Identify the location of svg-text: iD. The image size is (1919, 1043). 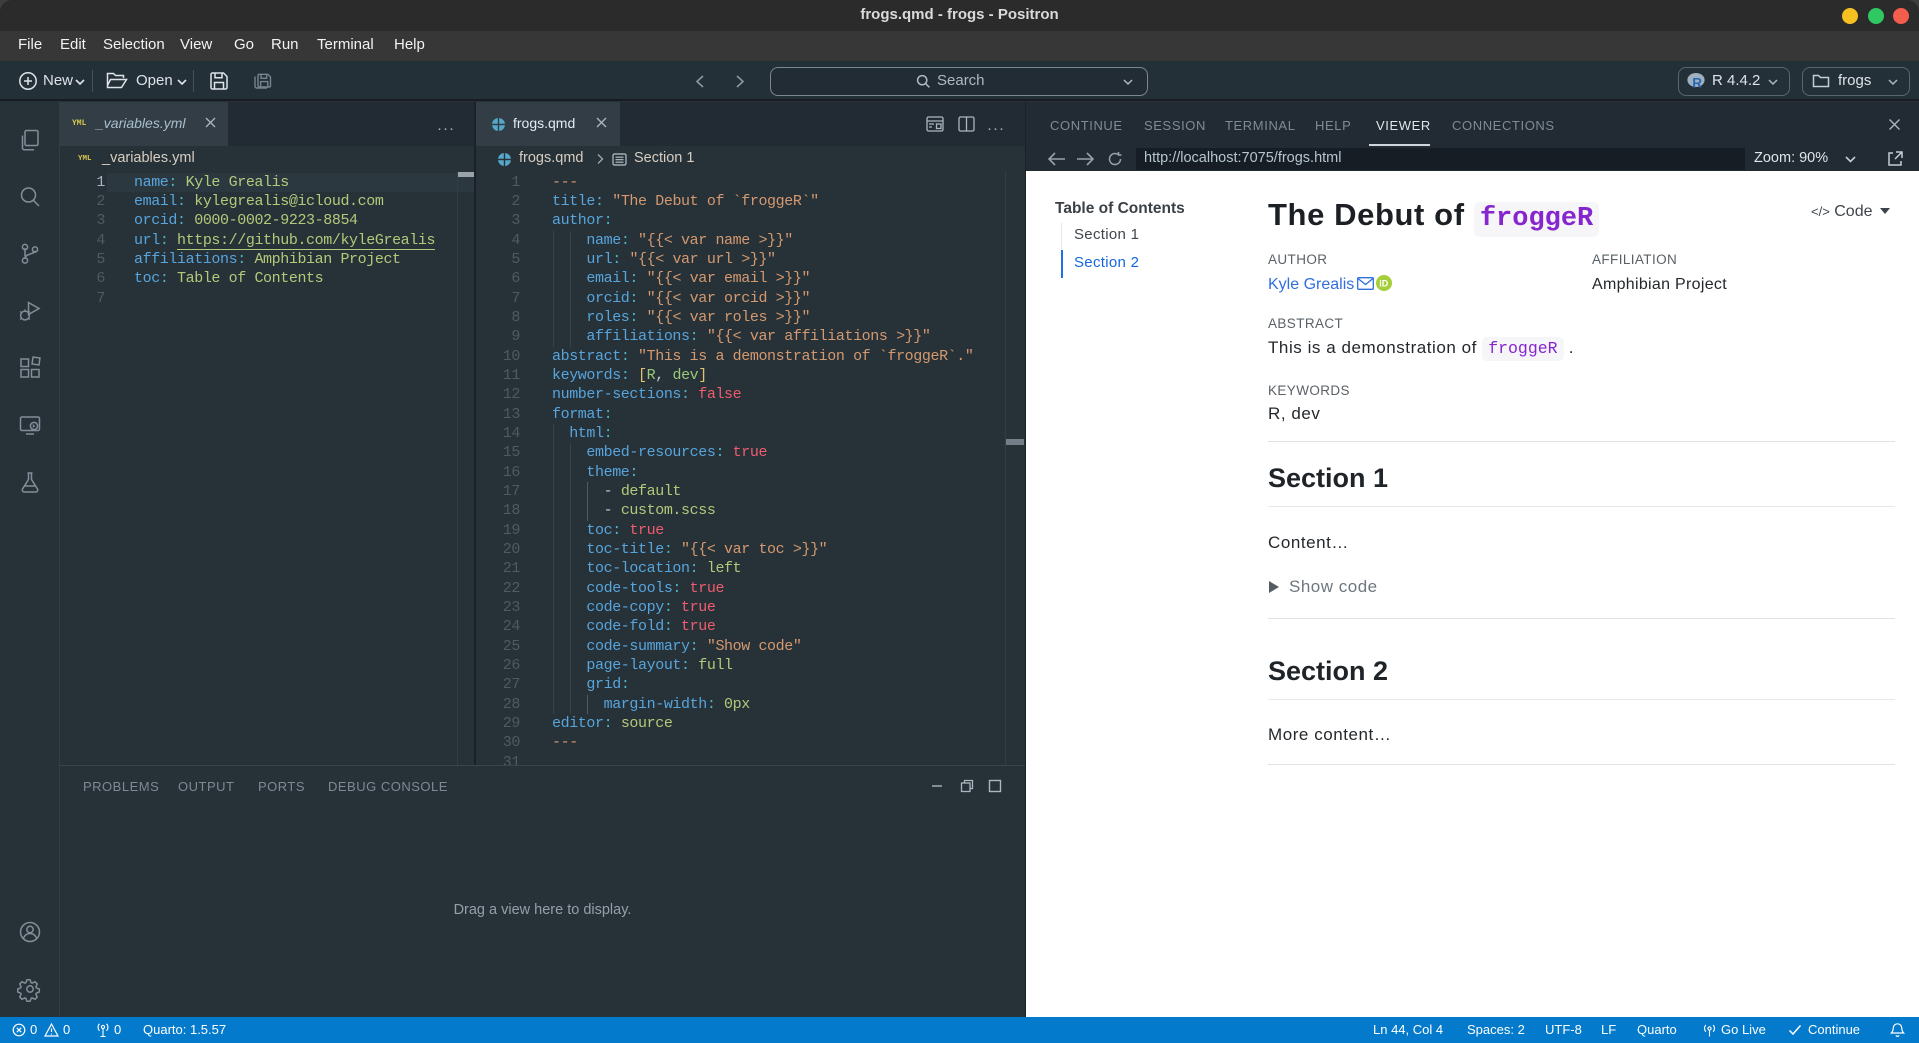
(1384, 284).